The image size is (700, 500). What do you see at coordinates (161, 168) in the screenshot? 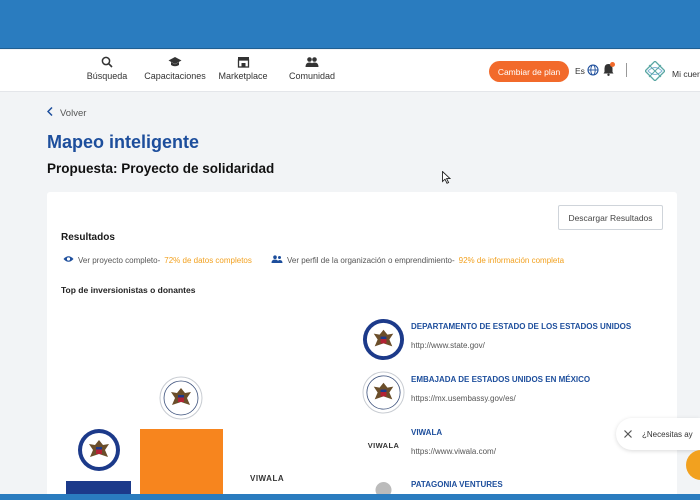
I see `proposal-subtitle: Propuesta: Proyecto de solidaridad` at bounding box center [161, 168].